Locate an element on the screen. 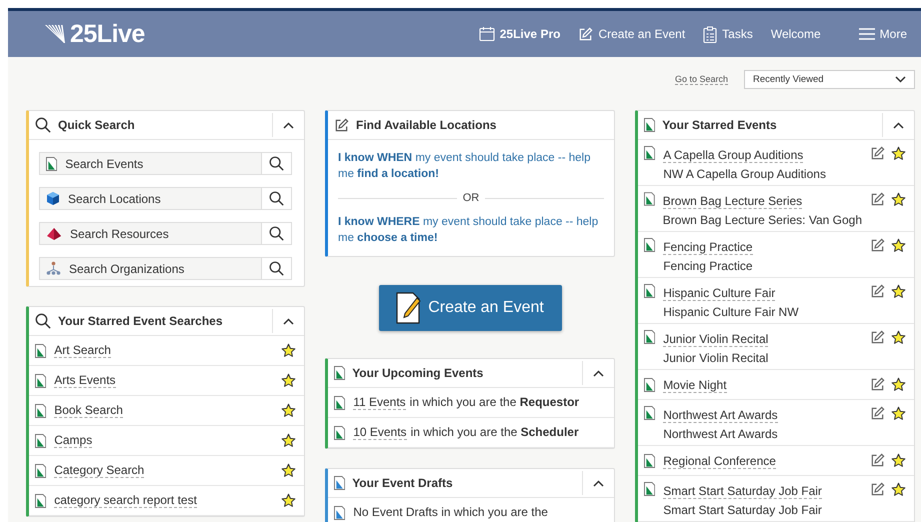 The image size is (921, 522). nav-link: Tasks is located at coordinates (728, 34).